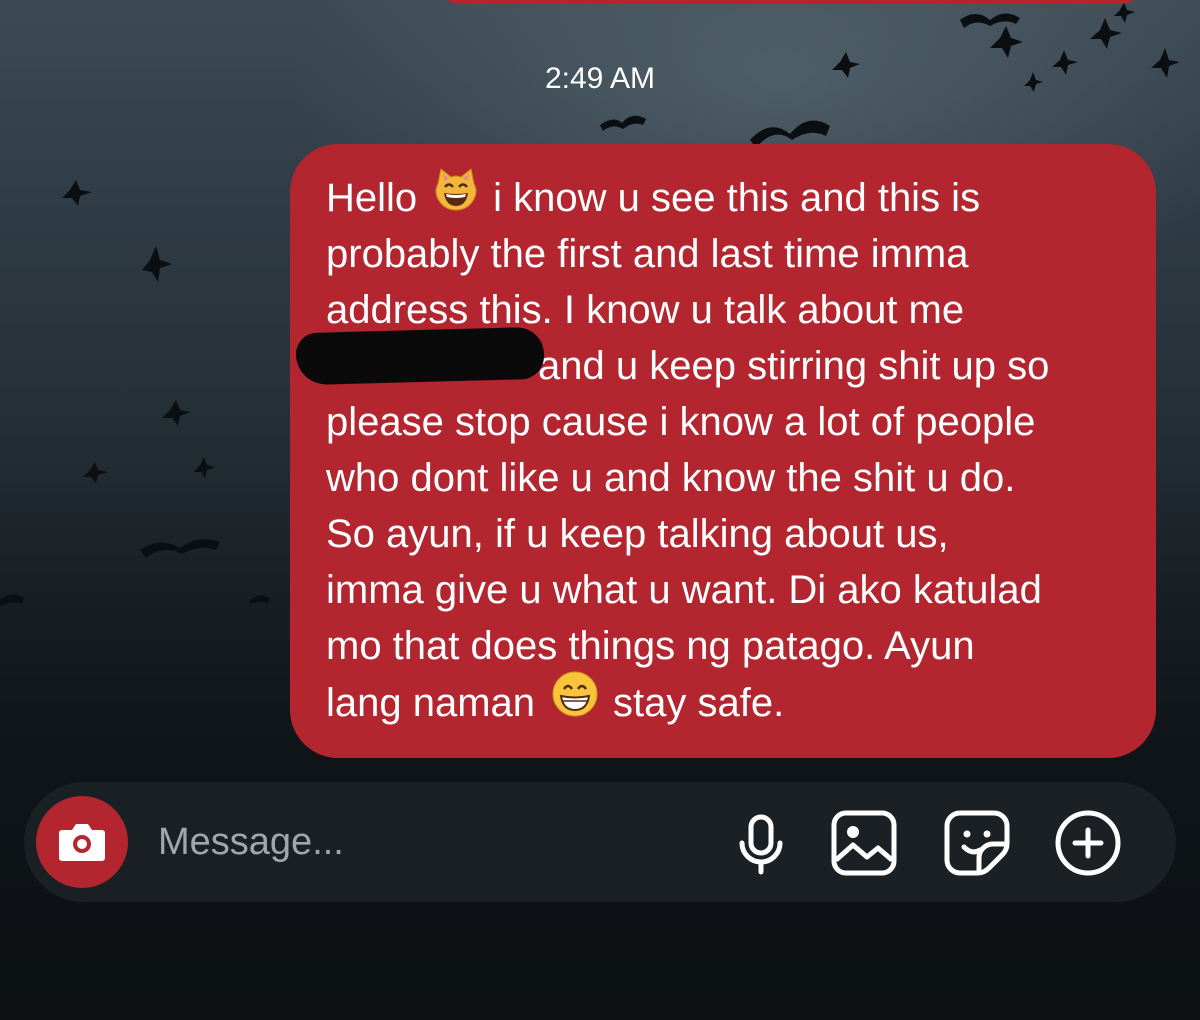  What do you see at coordinates (790, 2) in the screenshot?
I see `previous-message-bubble` at bounding box center [790, 2].